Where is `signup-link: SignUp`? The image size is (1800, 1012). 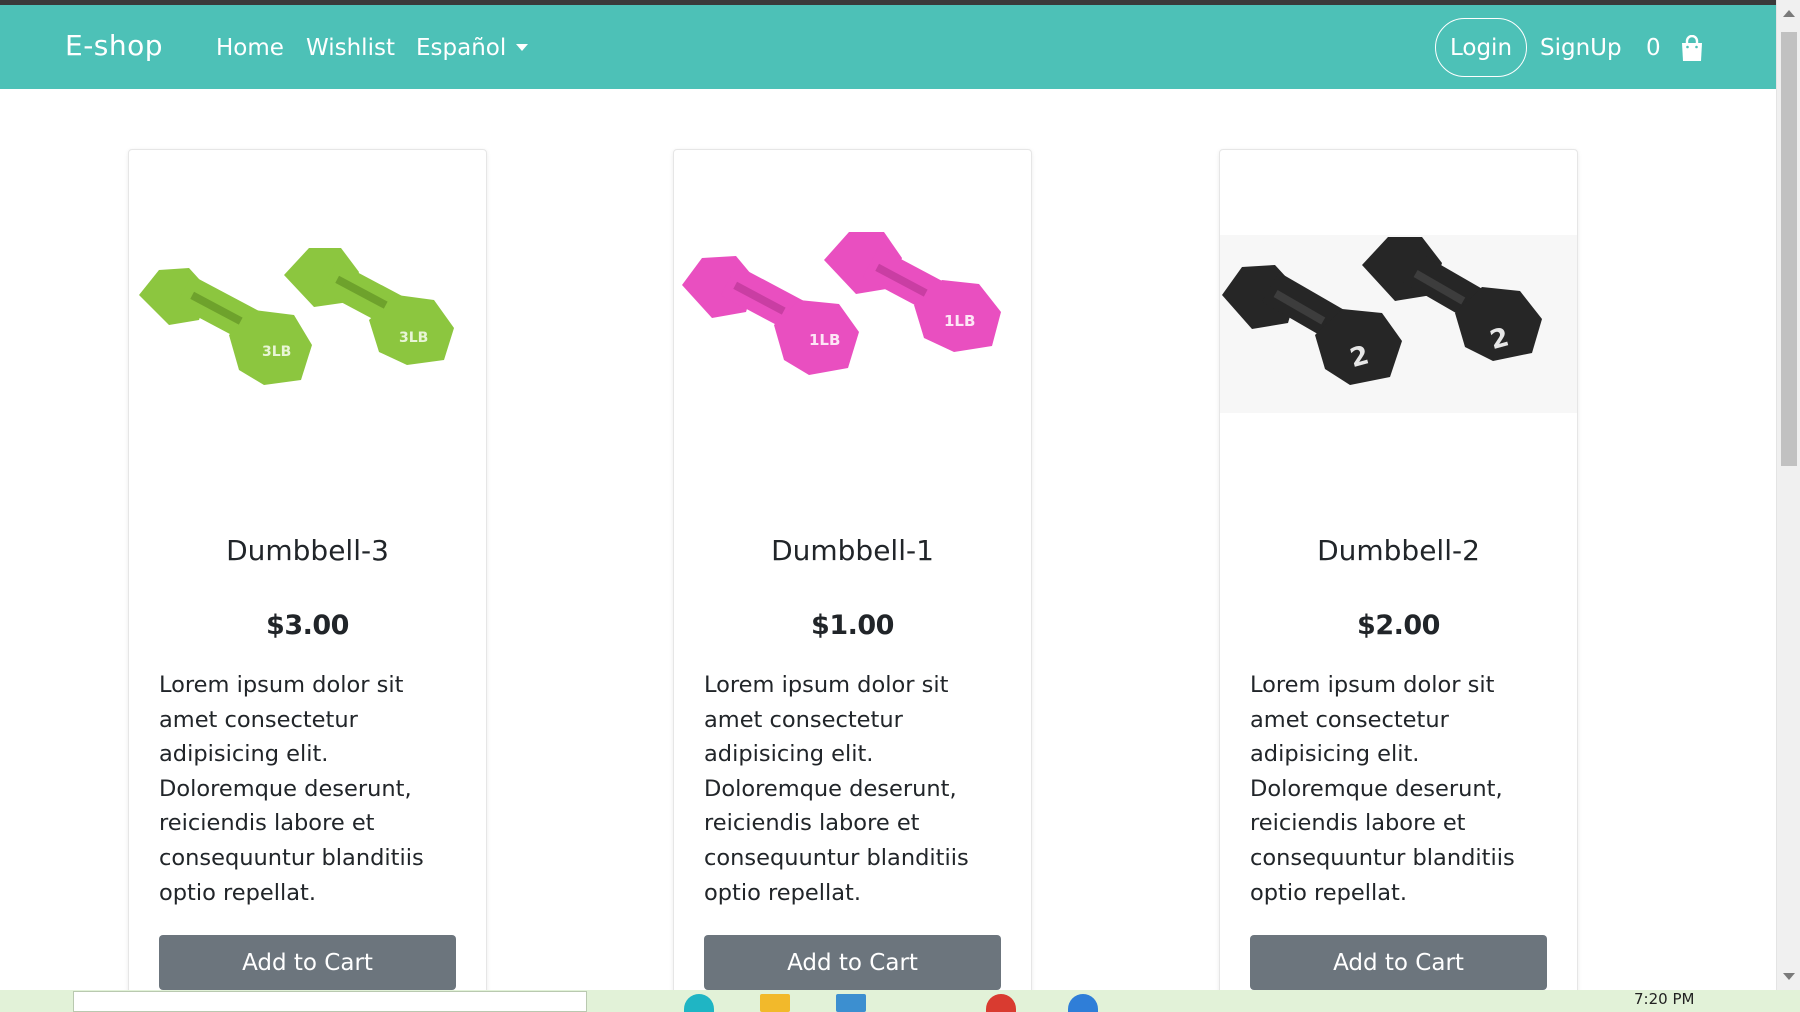 signup-link: SignUp is located at coordinates (1581, 48).